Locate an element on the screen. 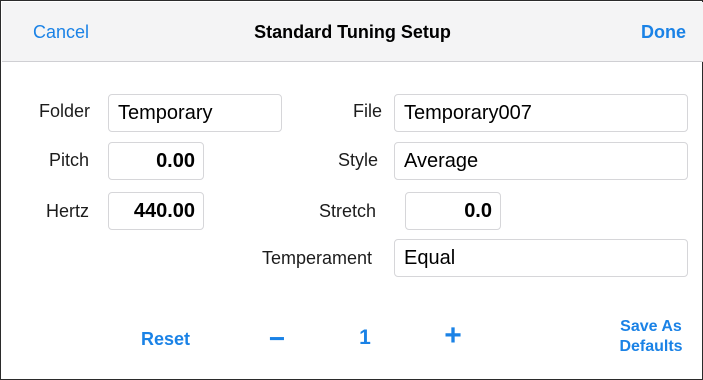 The height and width of the screenshot is (380, 703). file-field: Temporary007 is located at coordinates (541, 113).